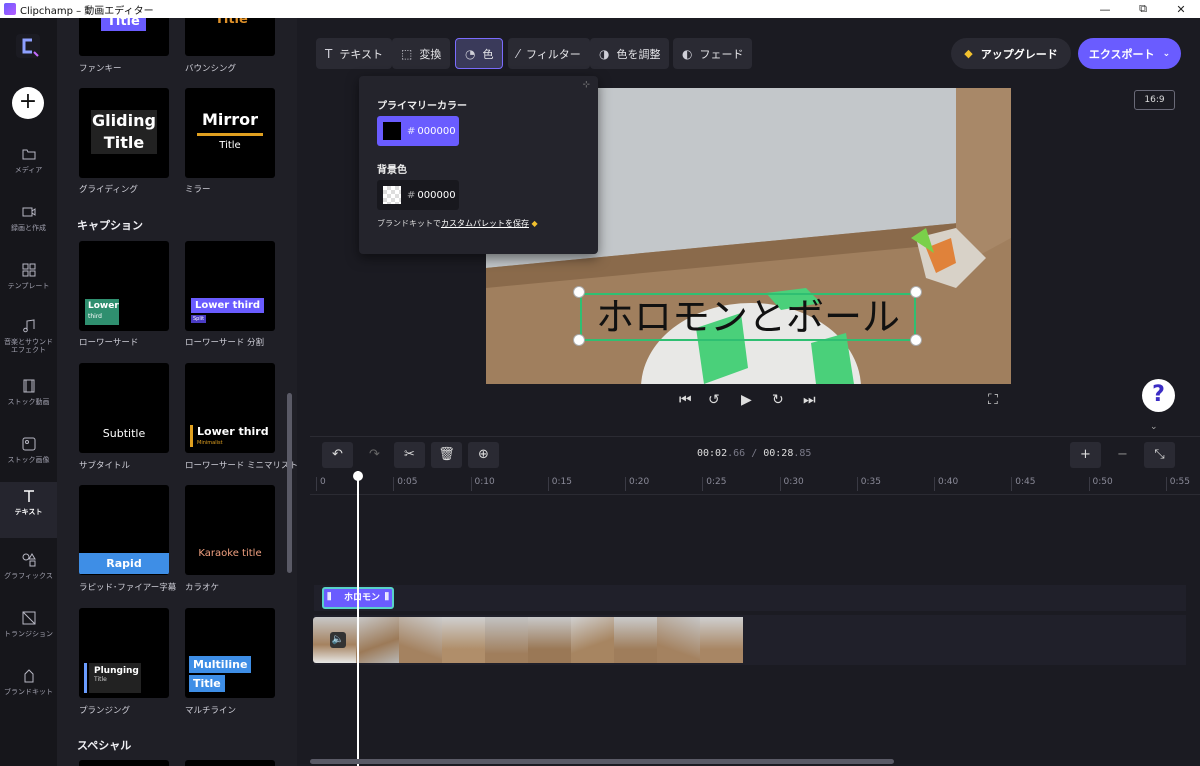 This screenshot has width=1200, height=766. What do you see at coordinates (685, 400) in the screenshot?
I see `skip-back-icon: ⏮` at bounding box center [685, 400].